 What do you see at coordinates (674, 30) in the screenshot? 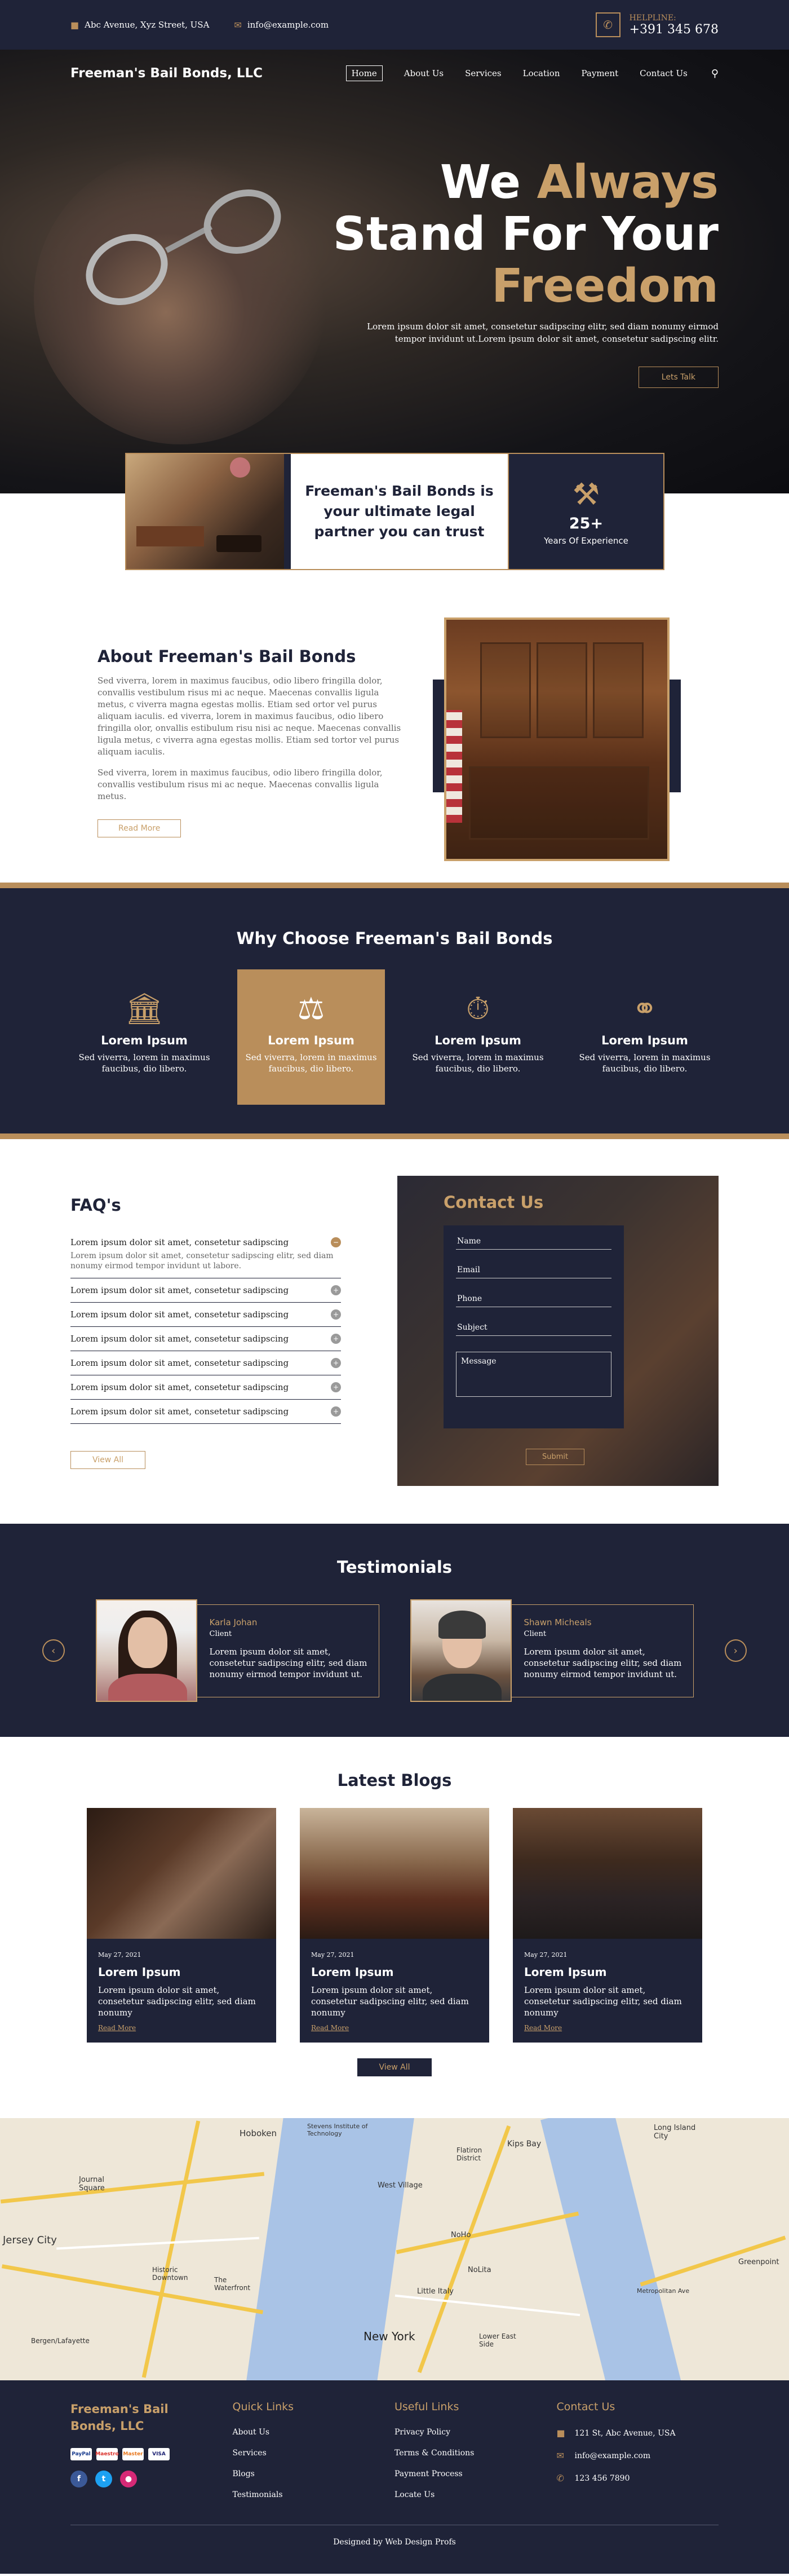
I see `helpline-number: +391 345 678` at bounding box center [674, 30].